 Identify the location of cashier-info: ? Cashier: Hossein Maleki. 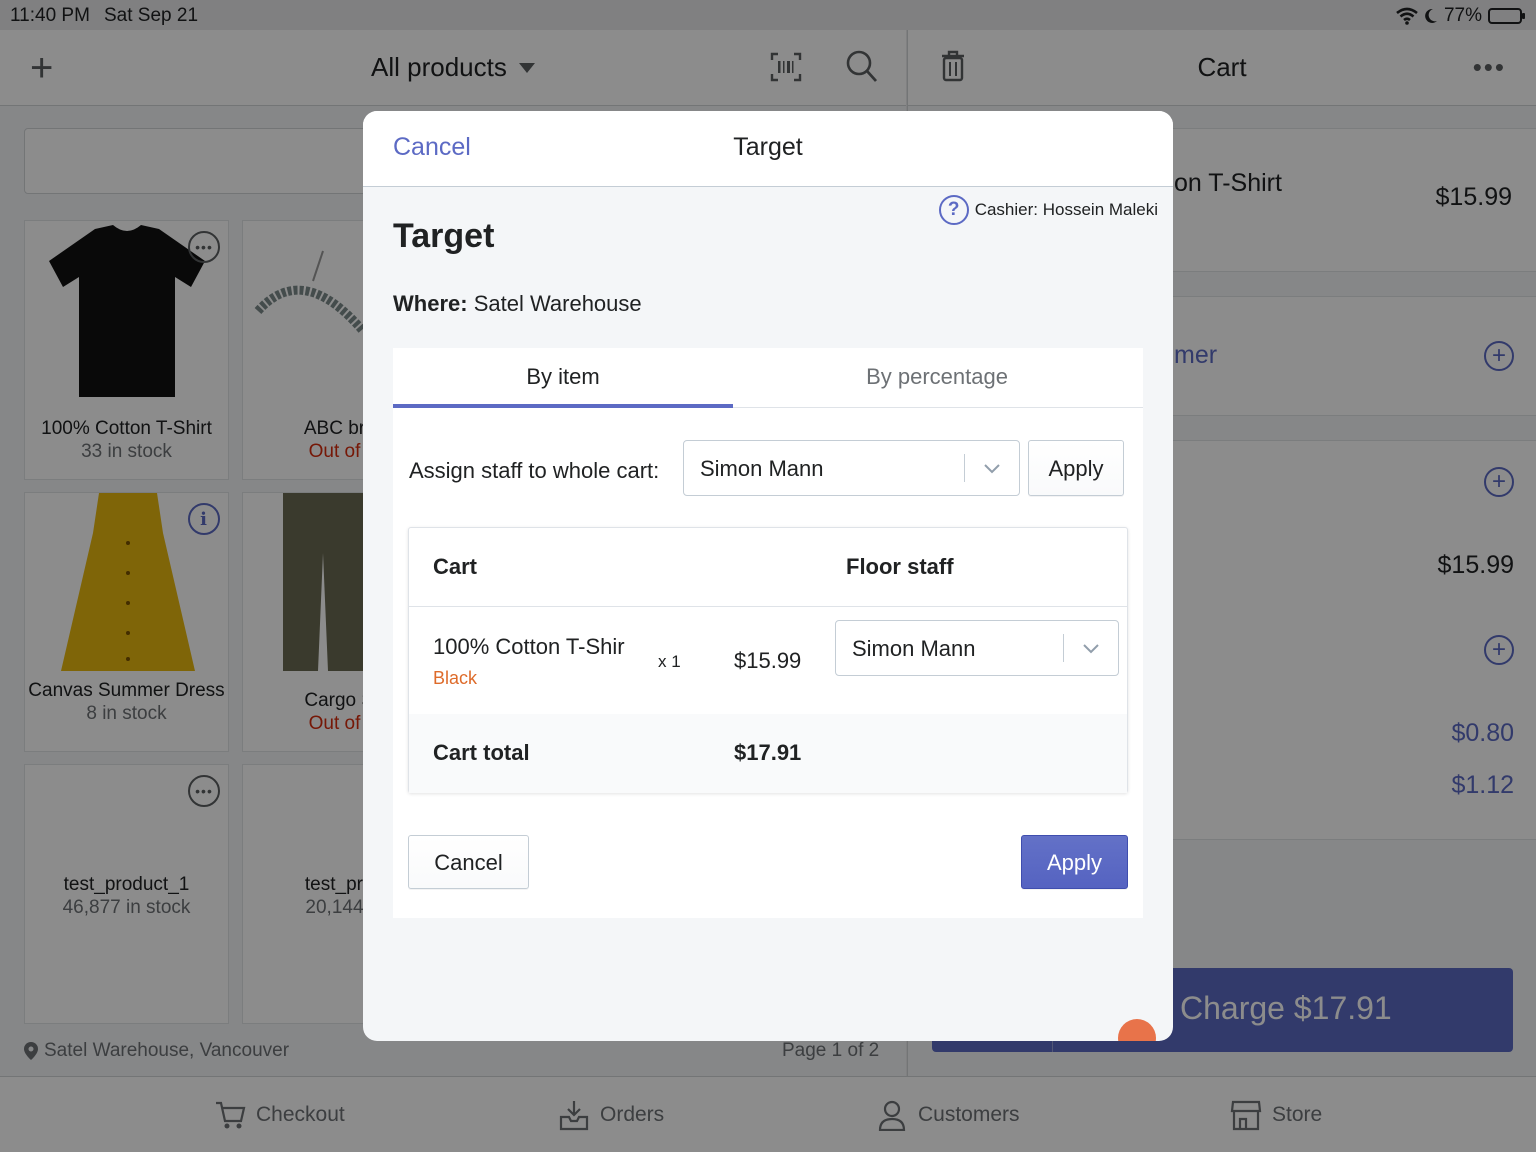
(1048, 210).